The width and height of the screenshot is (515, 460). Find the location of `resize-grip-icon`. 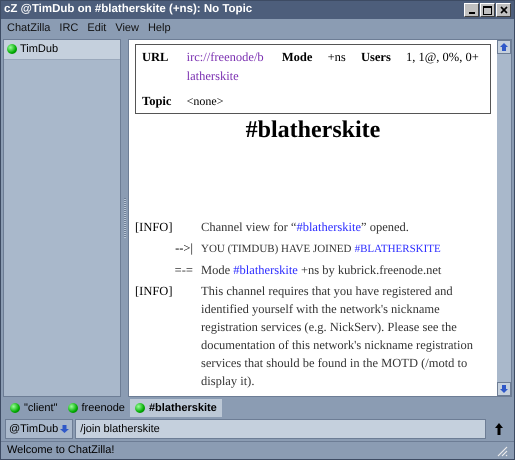

resize-grip-icon is located at coordinates (502, 450).